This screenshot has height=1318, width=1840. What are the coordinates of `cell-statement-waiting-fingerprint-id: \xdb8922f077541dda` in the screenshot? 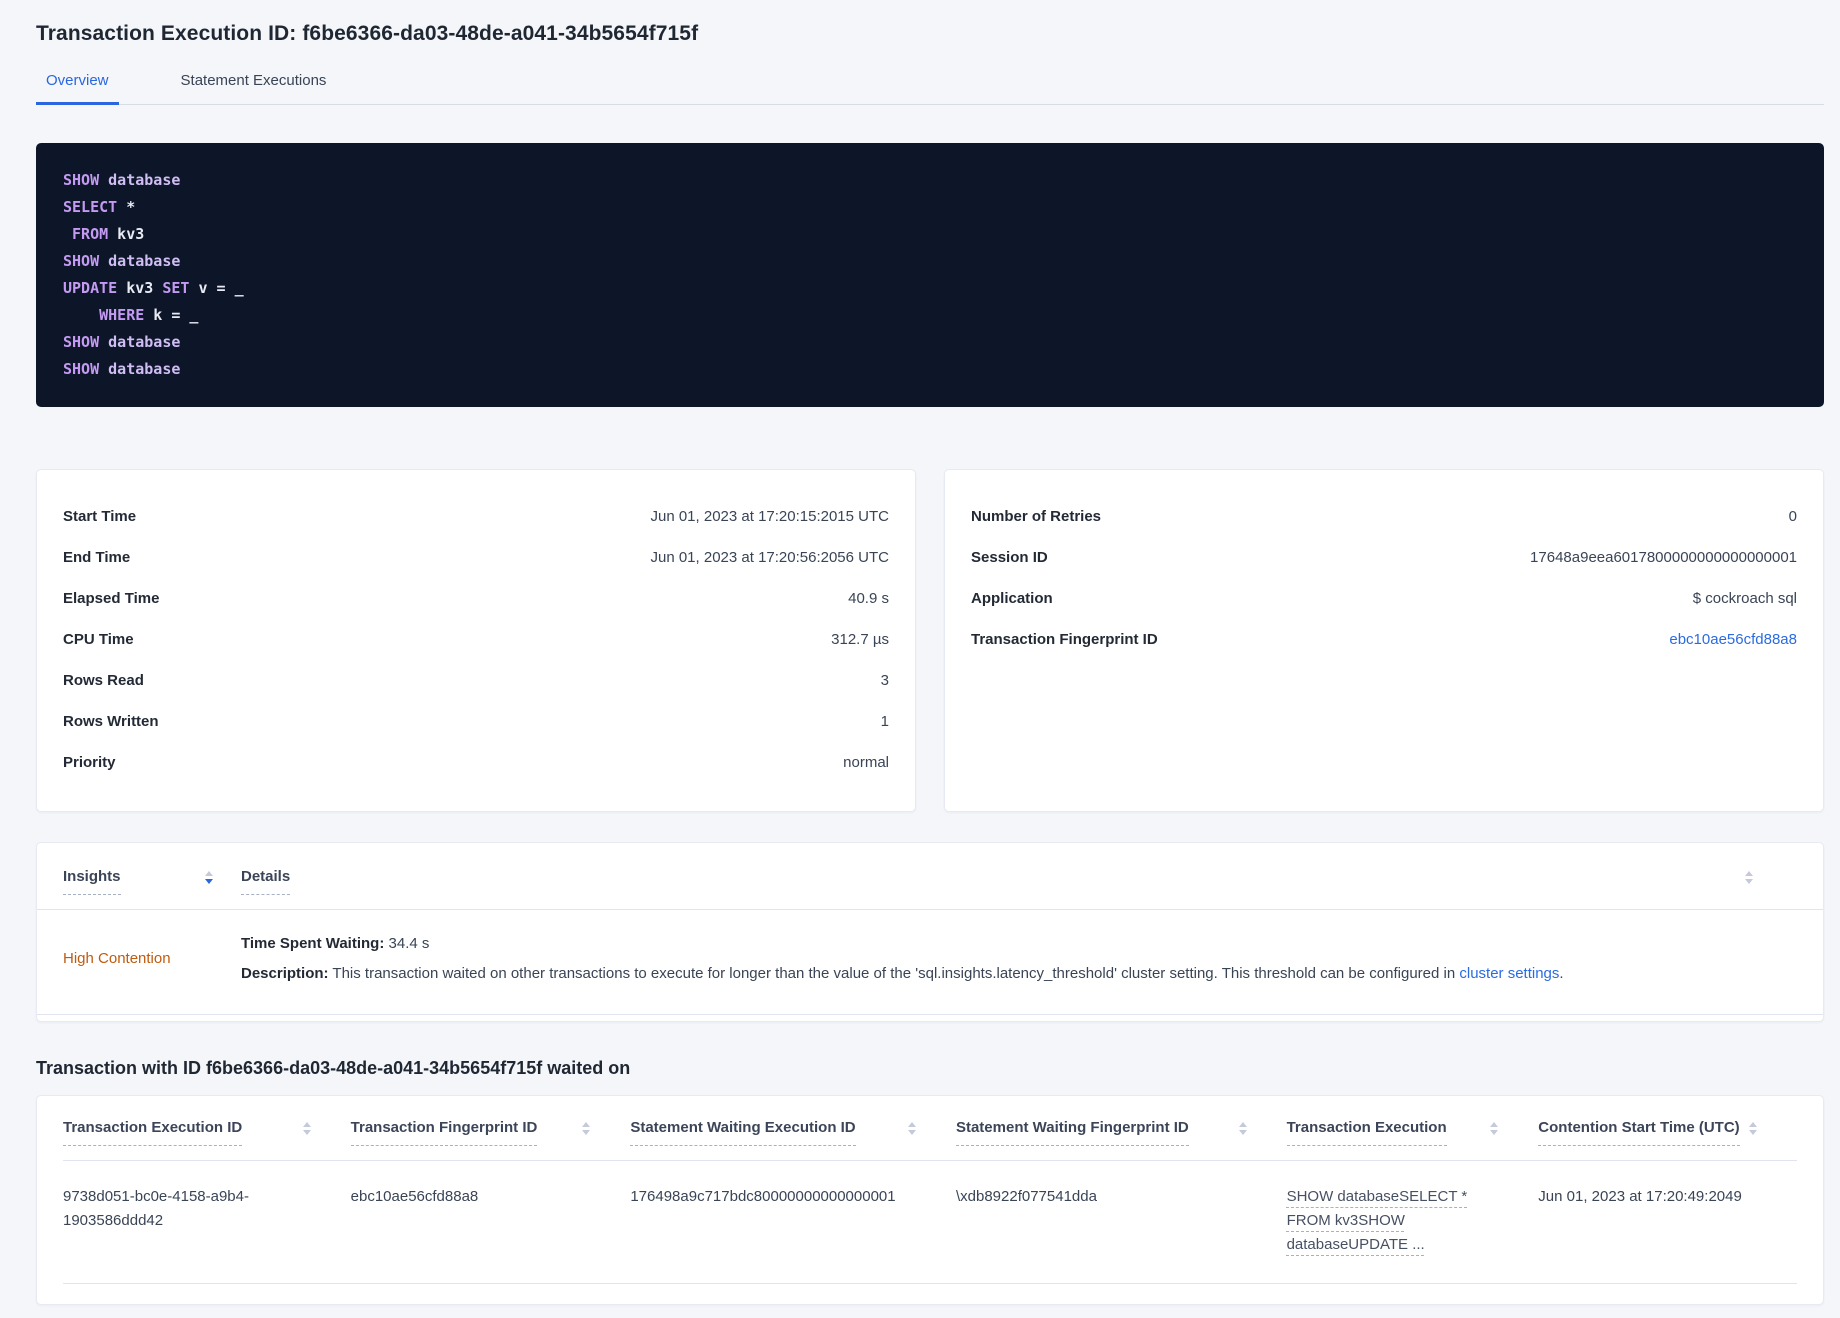 It's located at (1026, 1196).